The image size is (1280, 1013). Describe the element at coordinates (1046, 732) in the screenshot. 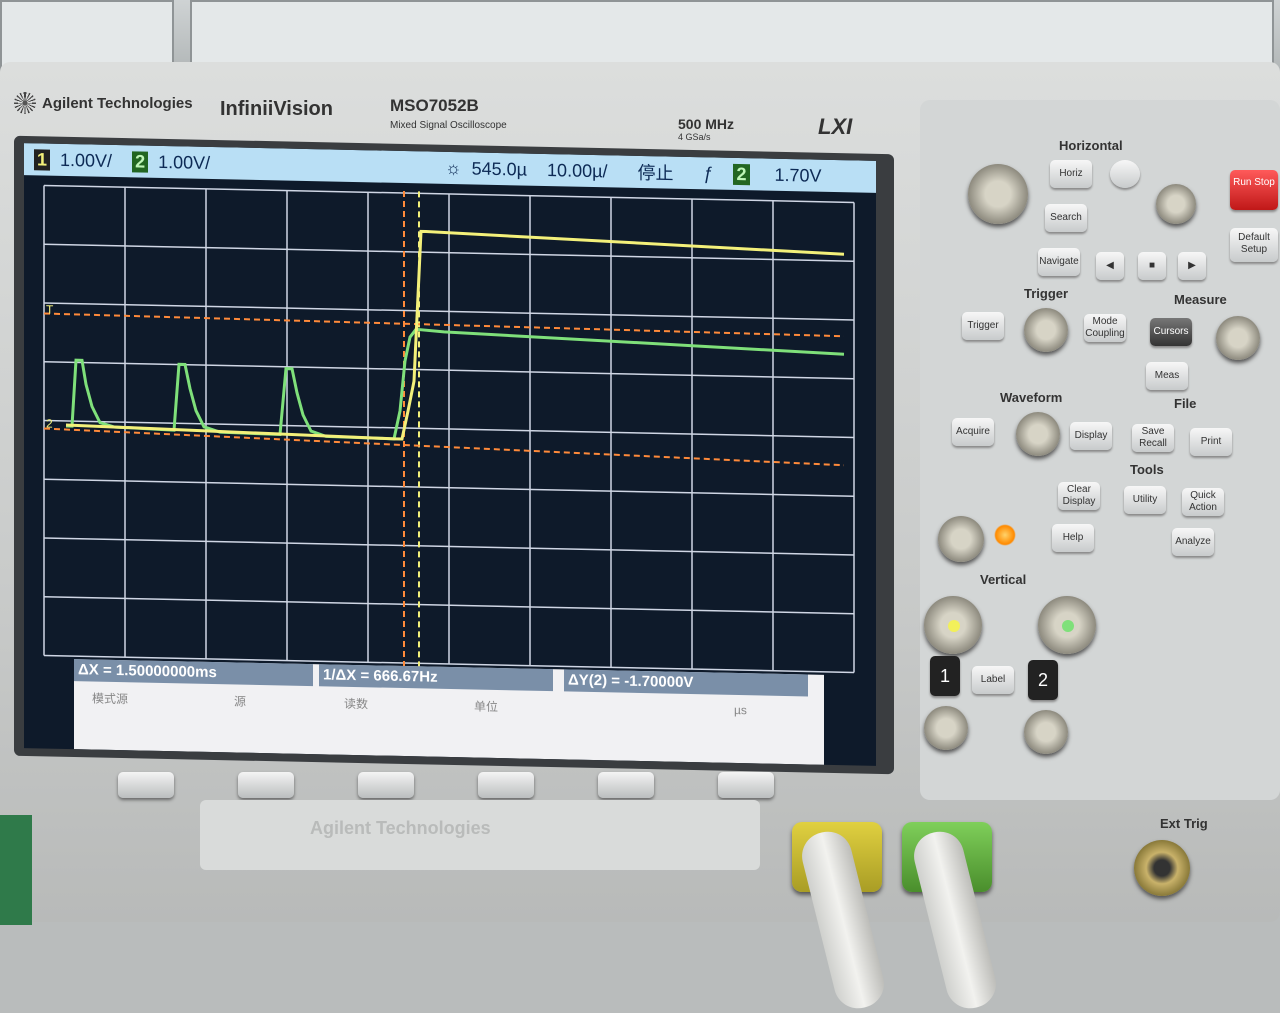

I see `ch2-position-knob` at that location.